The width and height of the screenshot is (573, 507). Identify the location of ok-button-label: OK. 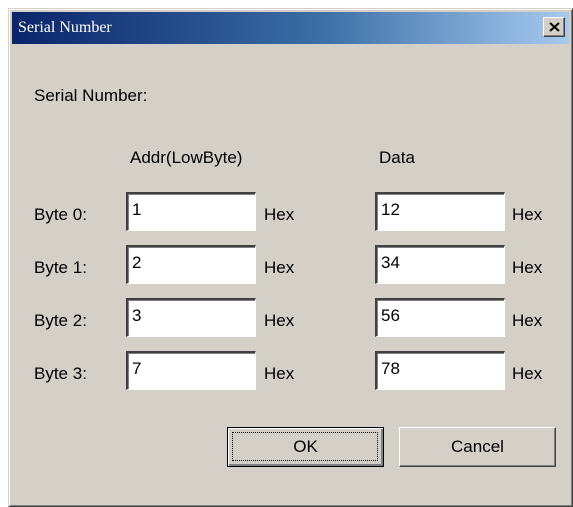
(305, 446).